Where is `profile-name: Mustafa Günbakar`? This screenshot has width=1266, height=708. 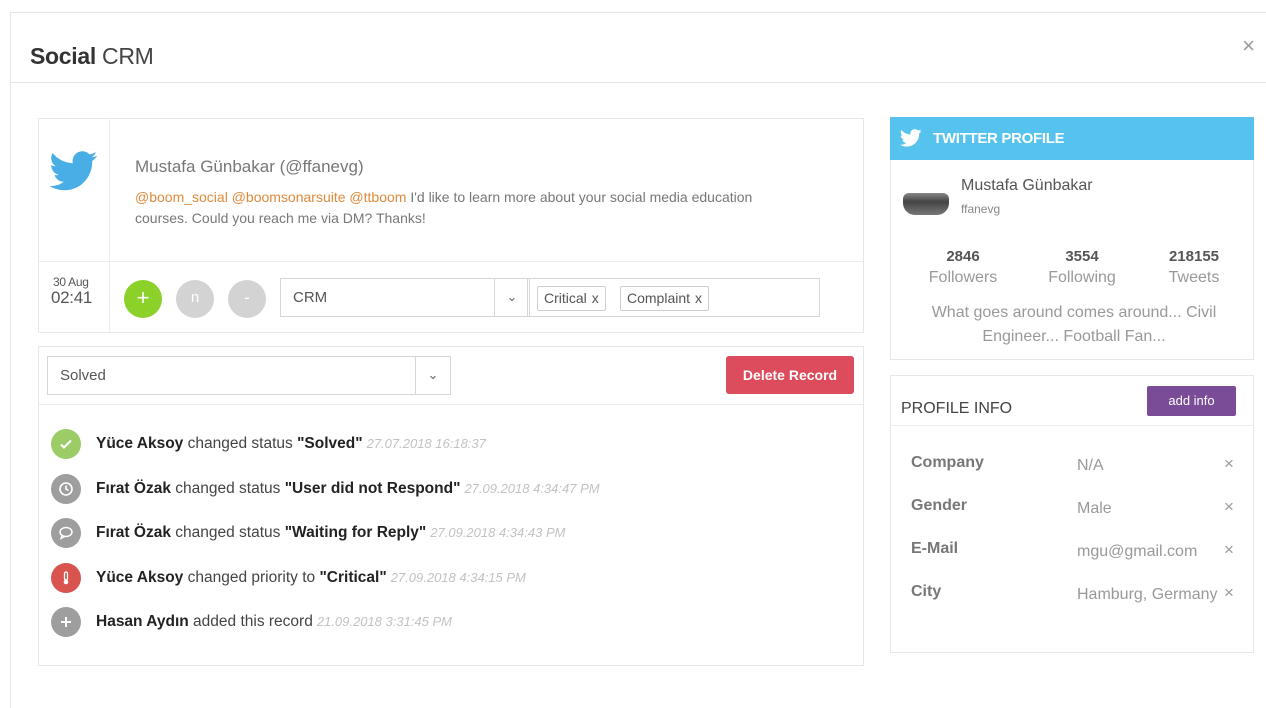 profile-name: Mustafa Günbakar is located at coordinates (1027, 185).